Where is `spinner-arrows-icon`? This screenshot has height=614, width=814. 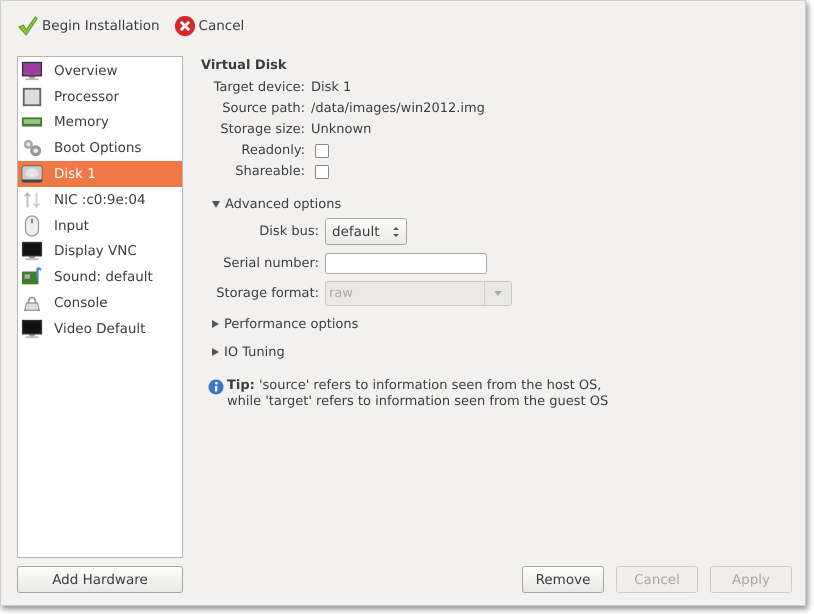
spinner-arrows-icon is located at coordinates (396, 232).